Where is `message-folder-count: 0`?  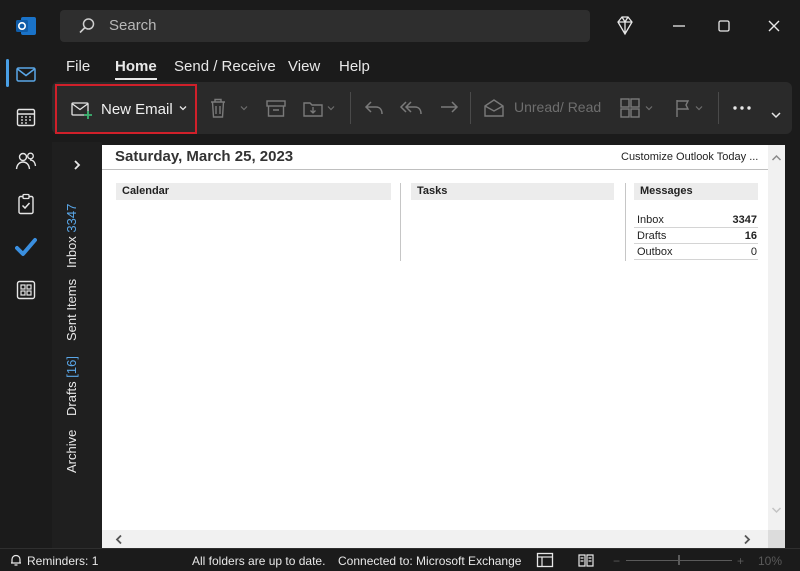
message-folder-count: 0 is located at coordinates (753, 252).